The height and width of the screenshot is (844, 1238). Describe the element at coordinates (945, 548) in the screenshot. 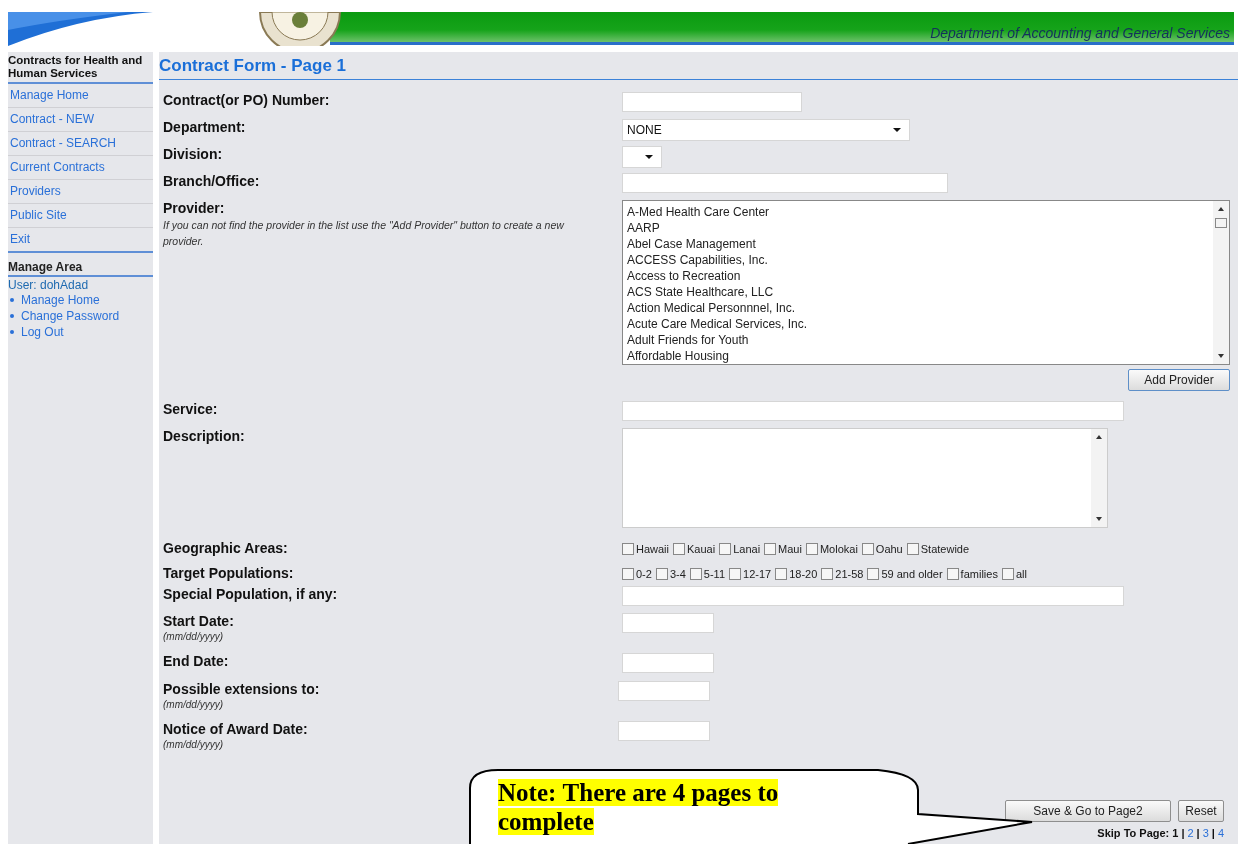

I see `checkbox-label: Statewide` at that location.